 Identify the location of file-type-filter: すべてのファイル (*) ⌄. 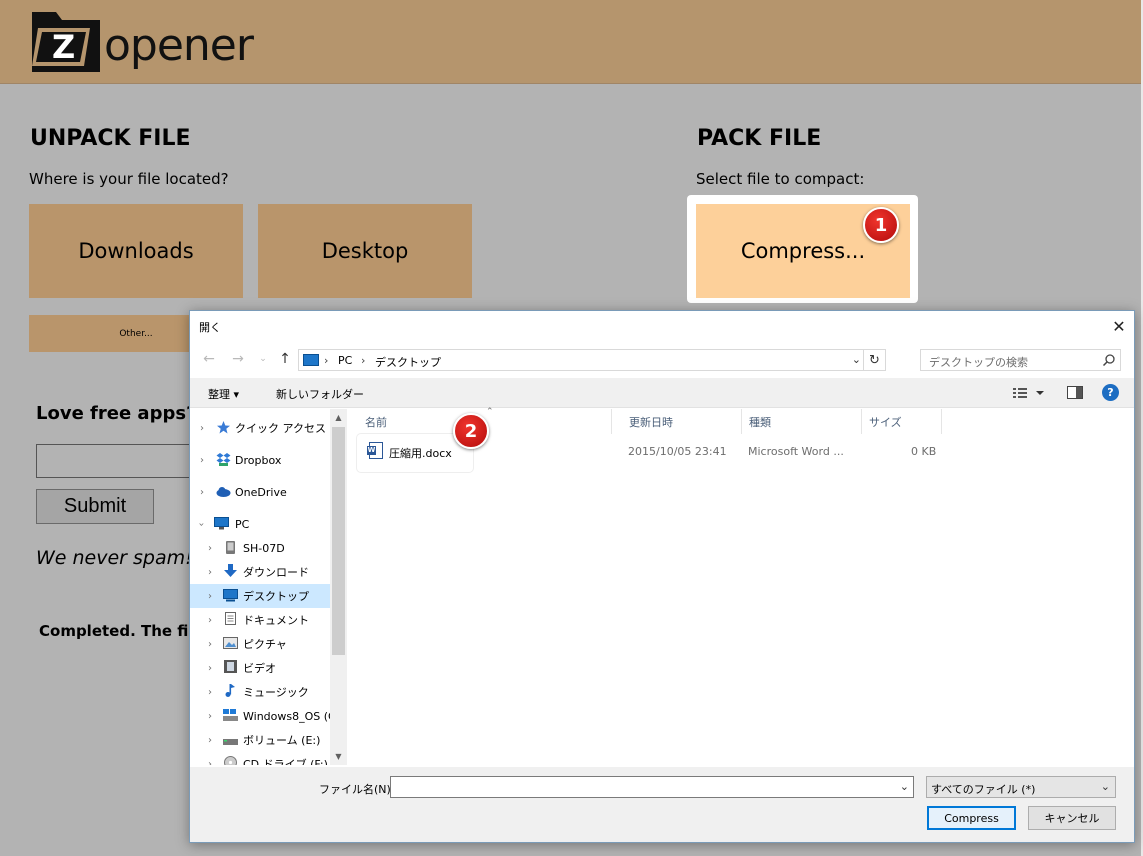
(1021, 787).